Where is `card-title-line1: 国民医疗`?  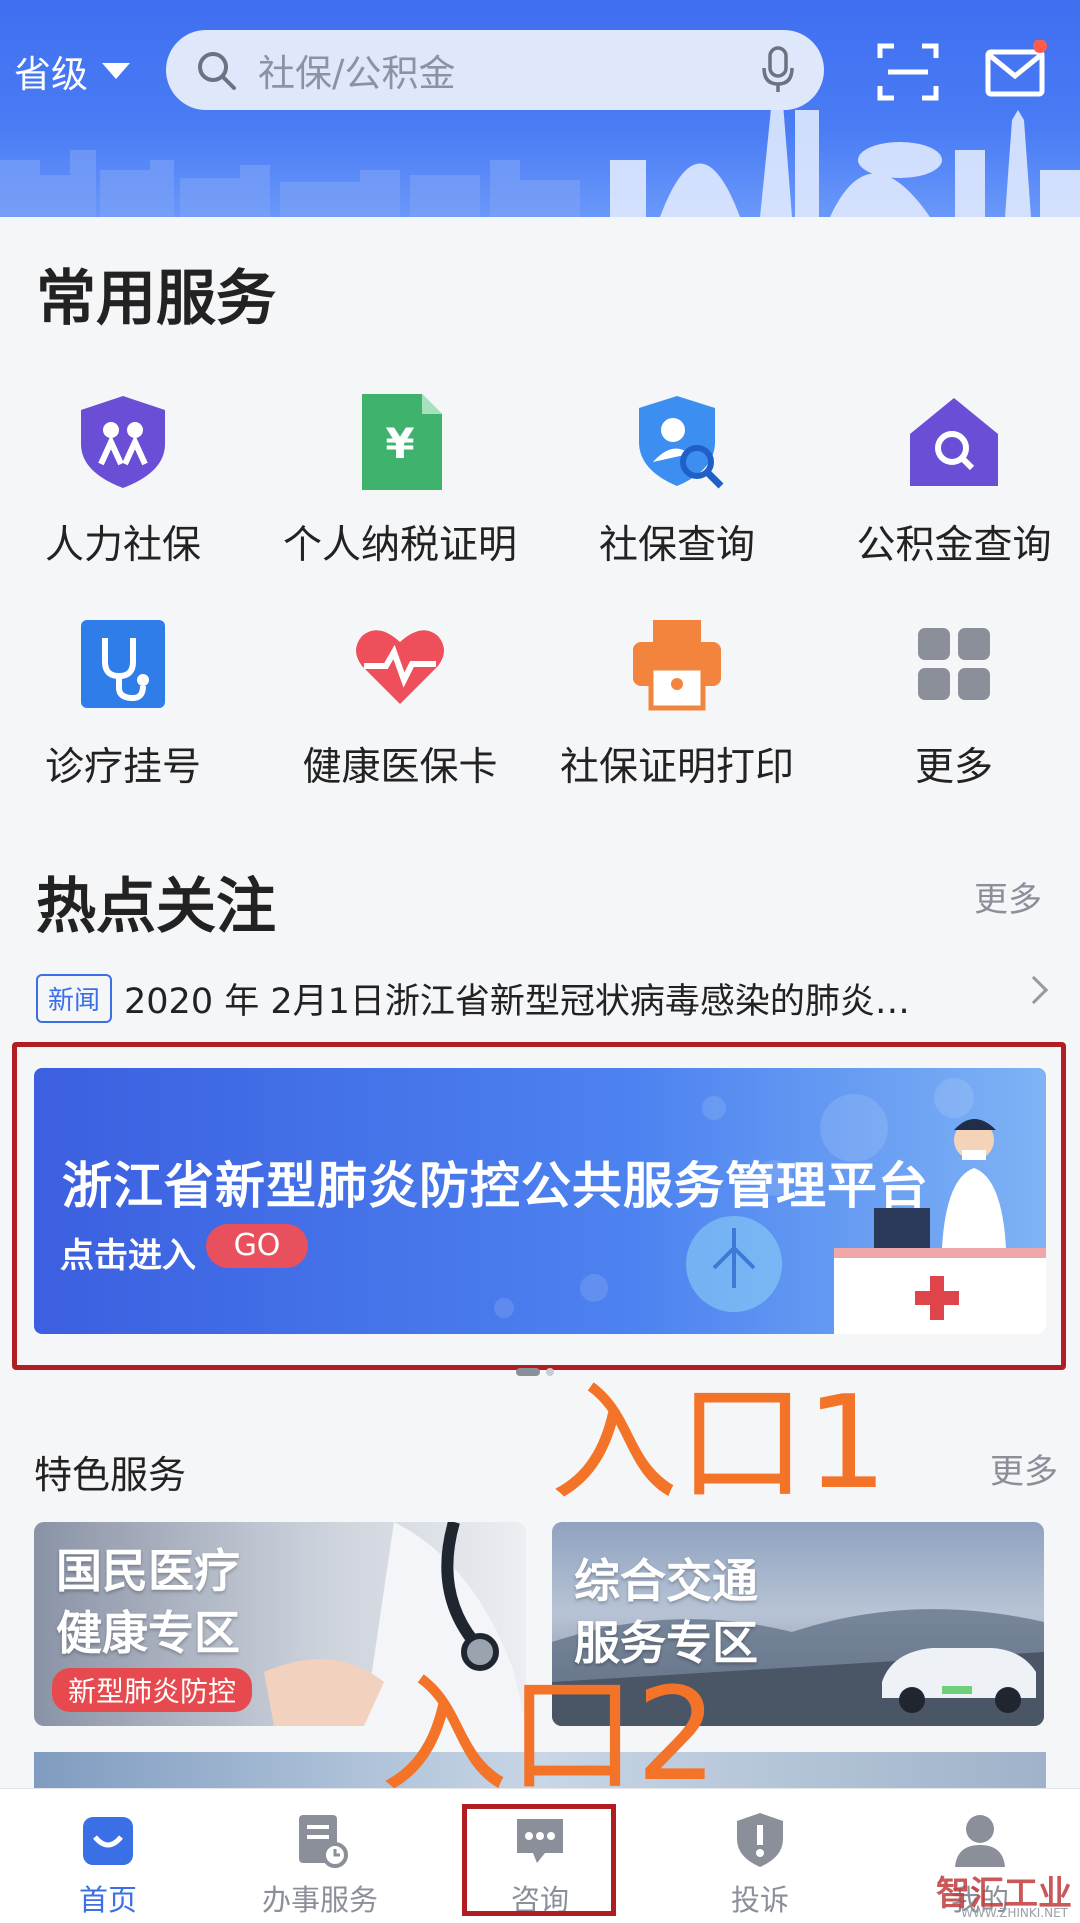
card-title-line1: 国民医疗 is located at coordinates (148, 1571).